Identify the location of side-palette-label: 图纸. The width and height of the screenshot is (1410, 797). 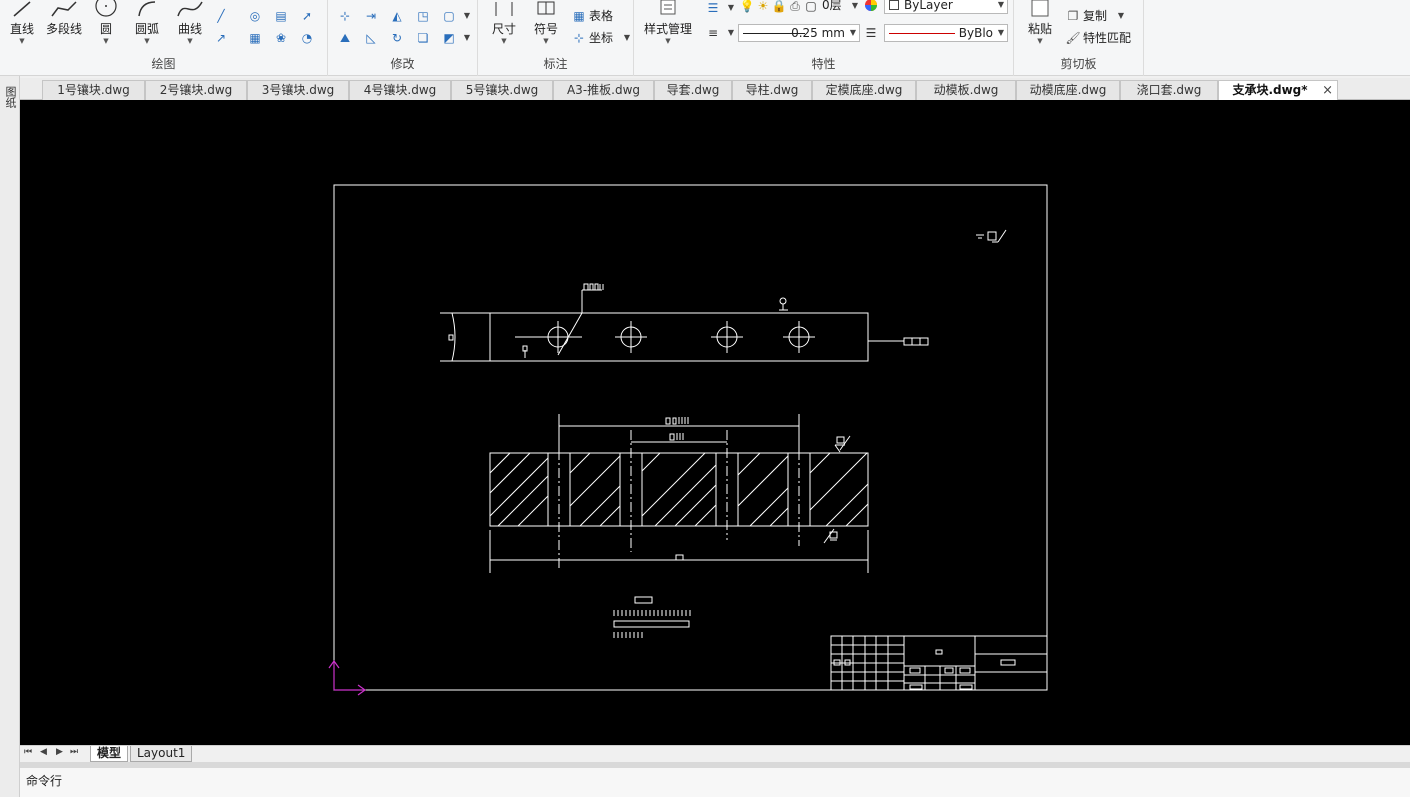
(10, 97).